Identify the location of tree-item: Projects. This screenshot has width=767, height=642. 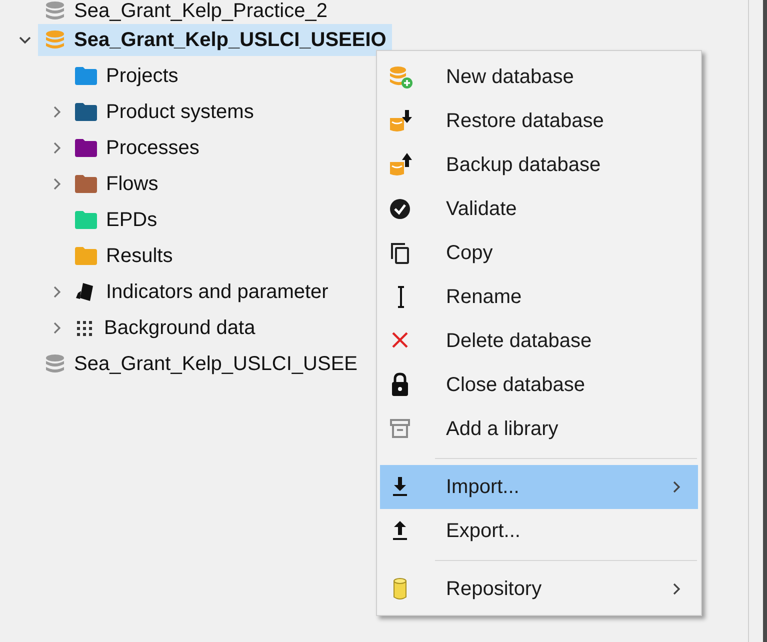
(123, 76).